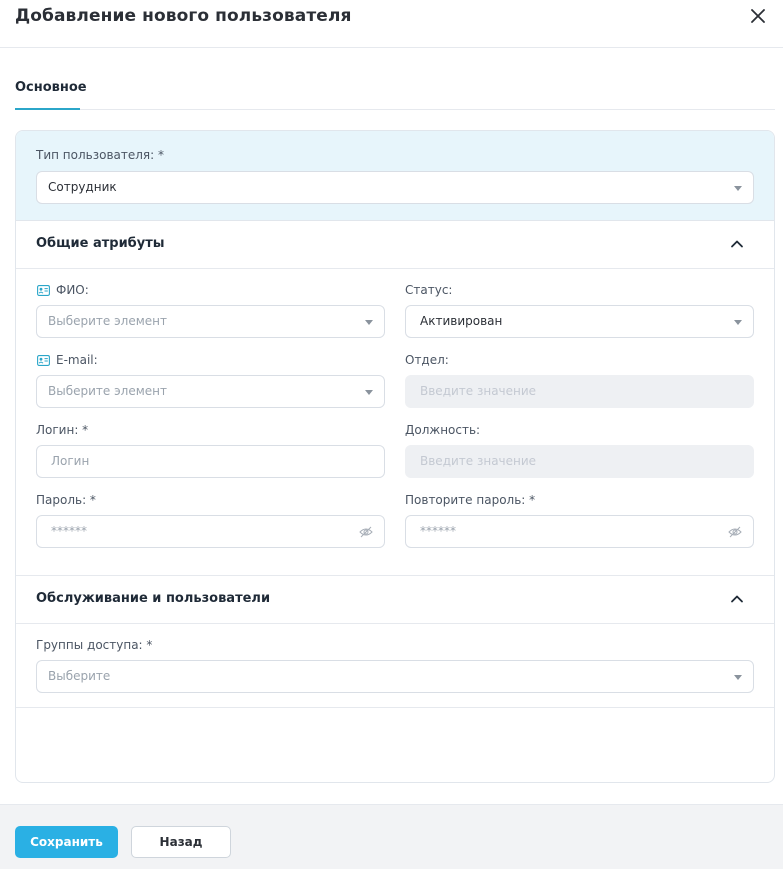 This screenshot has width=783, height=869. Describe the element at coordinates (395, 245) in the screenshot. I see `general-section-header: Общие атрибуты` at that location.